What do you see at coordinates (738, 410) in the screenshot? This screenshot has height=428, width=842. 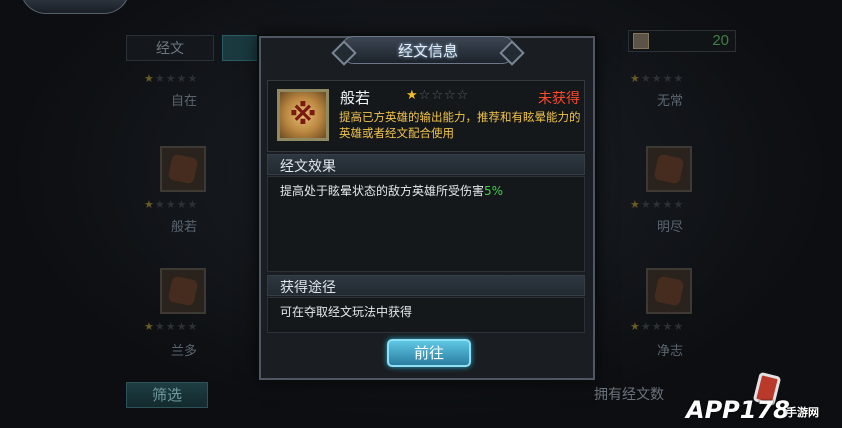 I see `watermark-text: APP178` at bounding box center [738, 410].